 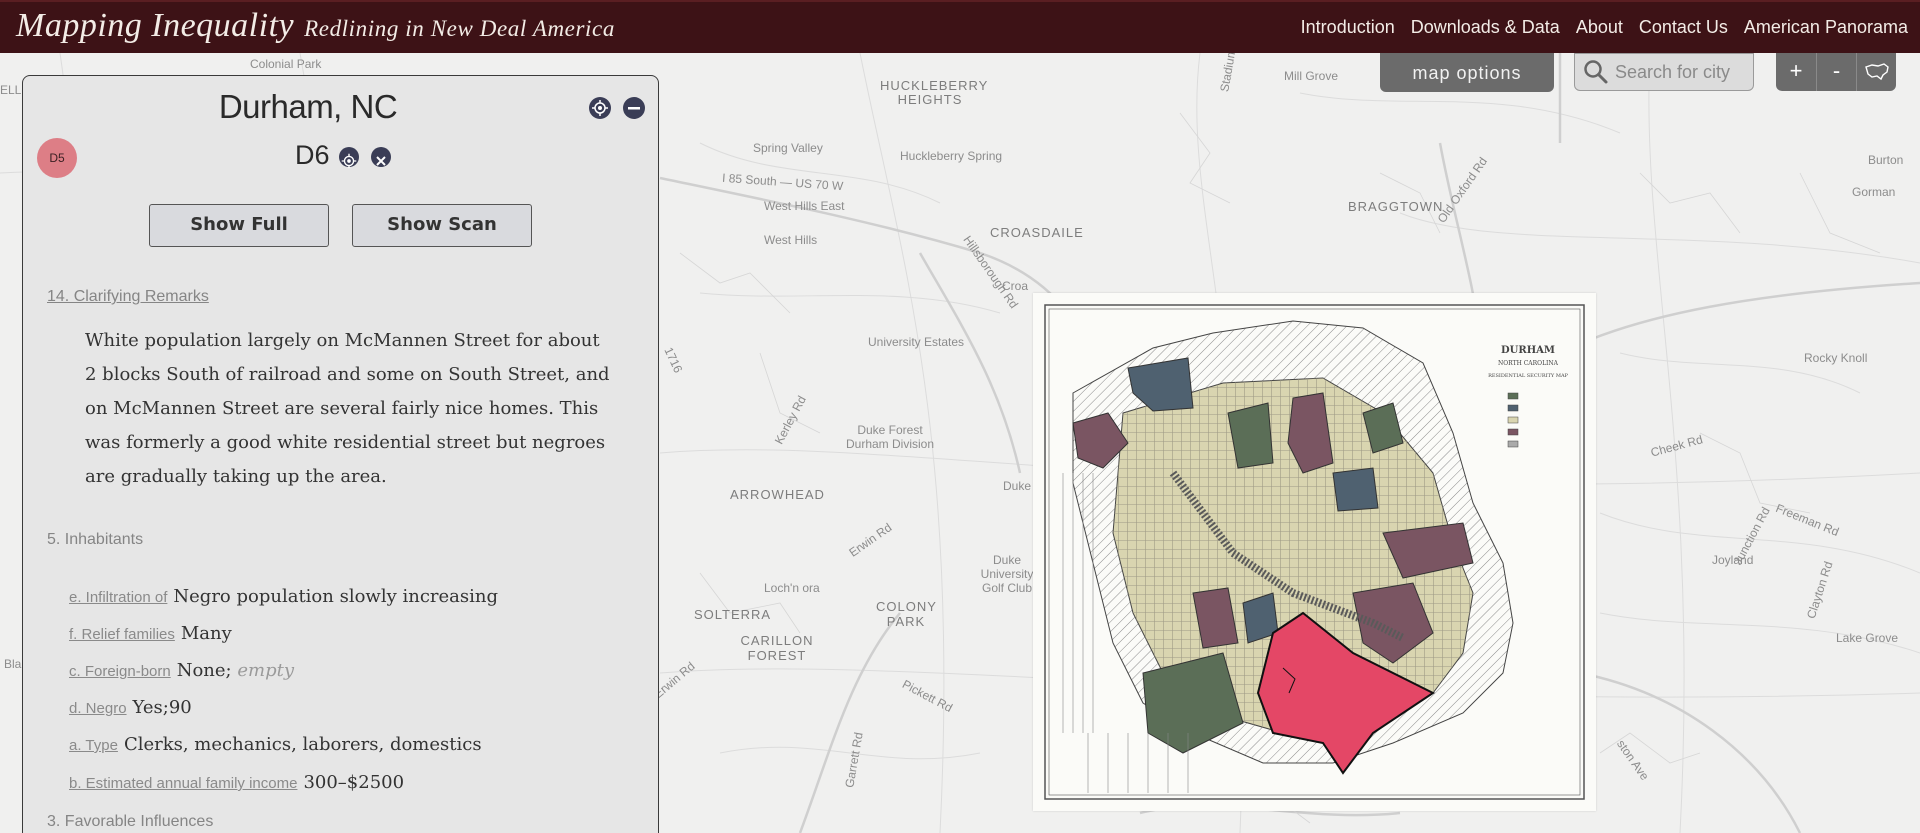 I want to click on city-name: Durham, NC, so click(x=308, y=106).